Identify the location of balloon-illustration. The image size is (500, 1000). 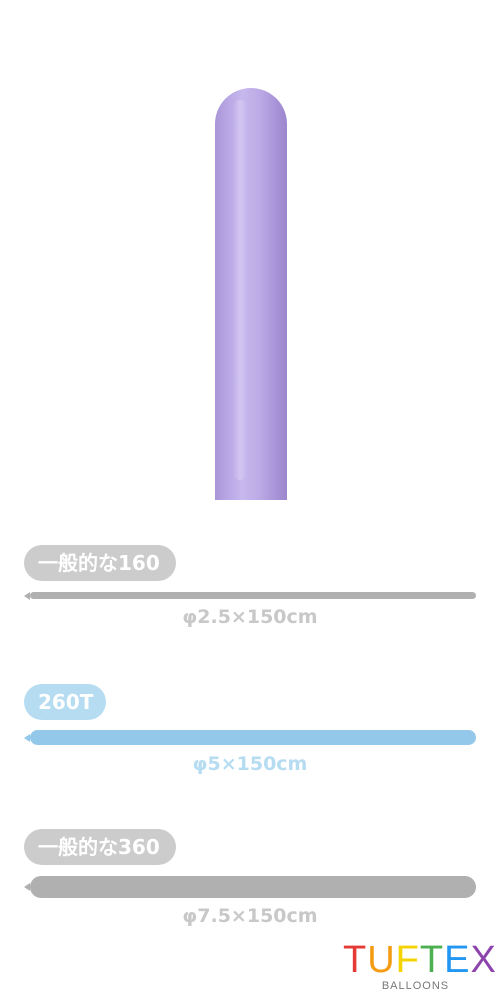
(251, 294).